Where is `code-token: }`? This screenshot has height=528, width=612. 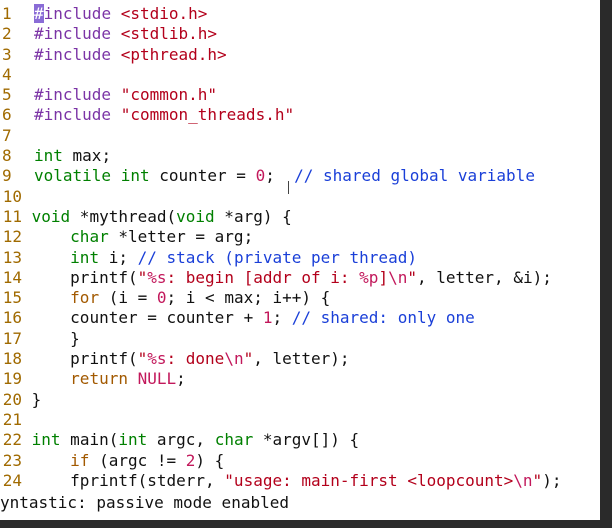 code-token: } is located at coordinates (55, 338).